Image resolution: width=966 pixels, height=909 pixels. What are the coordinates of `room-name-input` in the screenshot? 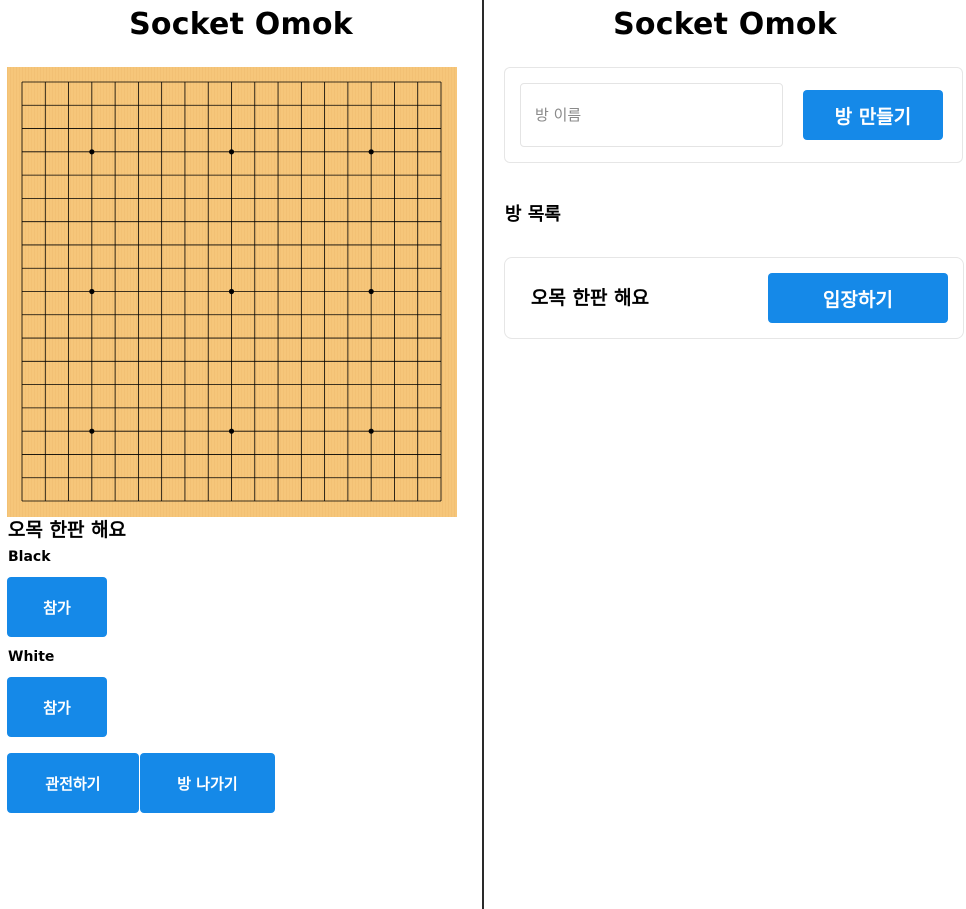 It's located at (651, 115).